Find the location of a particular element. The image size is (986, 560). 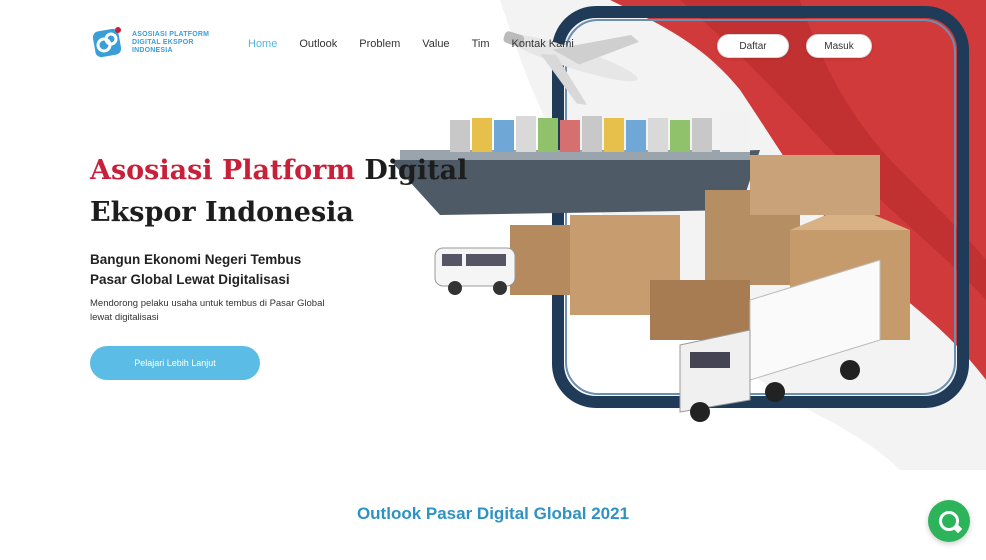

nav-value: Value is located at coordinates (435, 44).